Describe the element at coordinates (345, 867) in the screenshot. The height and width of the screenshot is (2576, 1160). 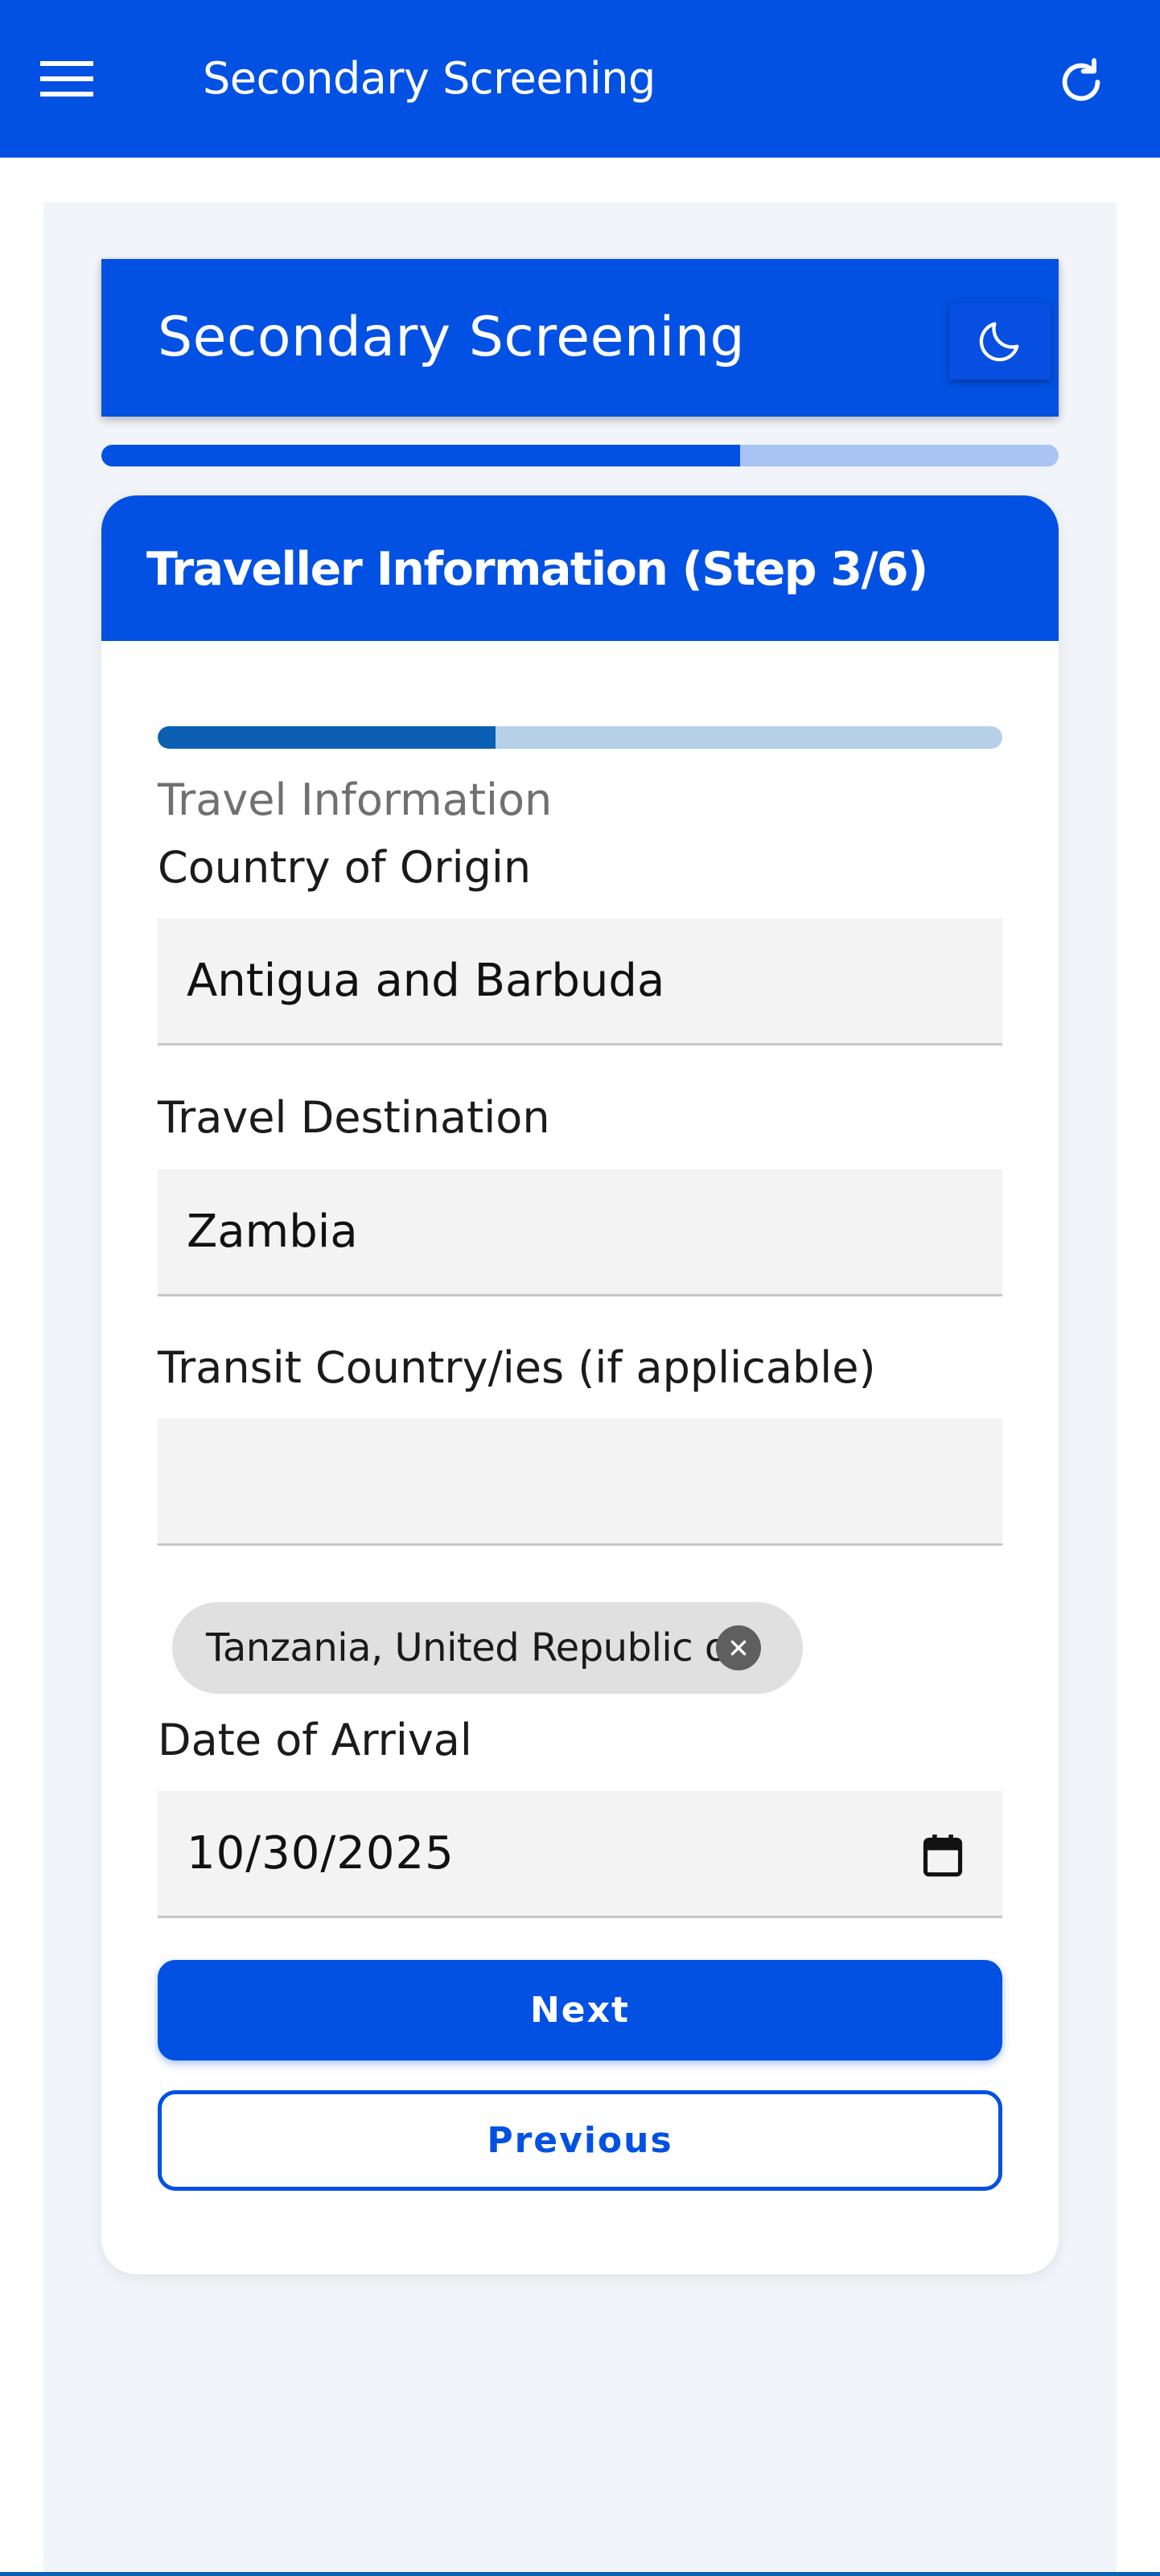
I see `country-of-origin-label: Country of Origin` at that location.